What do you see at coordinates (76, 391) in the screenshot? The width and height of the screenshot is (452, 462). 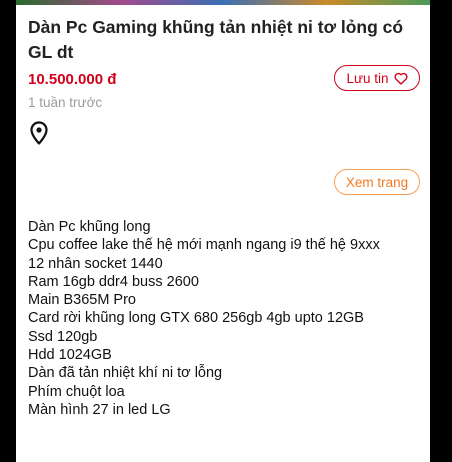 I see `description-line: Phím chuột loa` at bounding box center [76, 391].